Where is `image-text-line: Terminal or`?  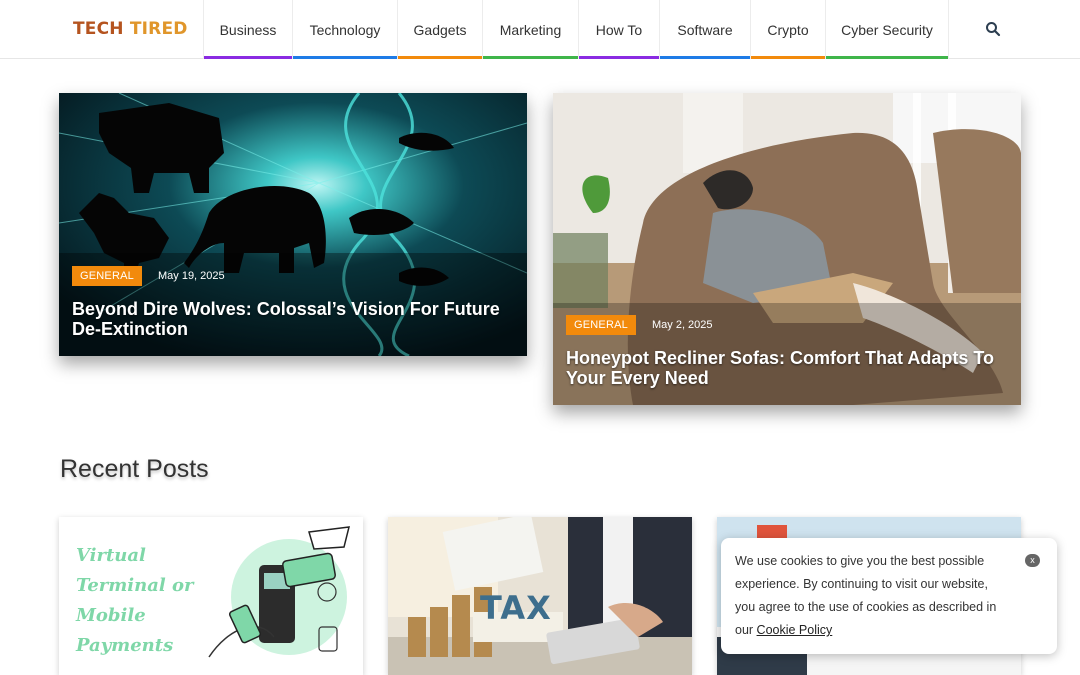 image-text-line: Terminal or is located at coordinates (135, 585).